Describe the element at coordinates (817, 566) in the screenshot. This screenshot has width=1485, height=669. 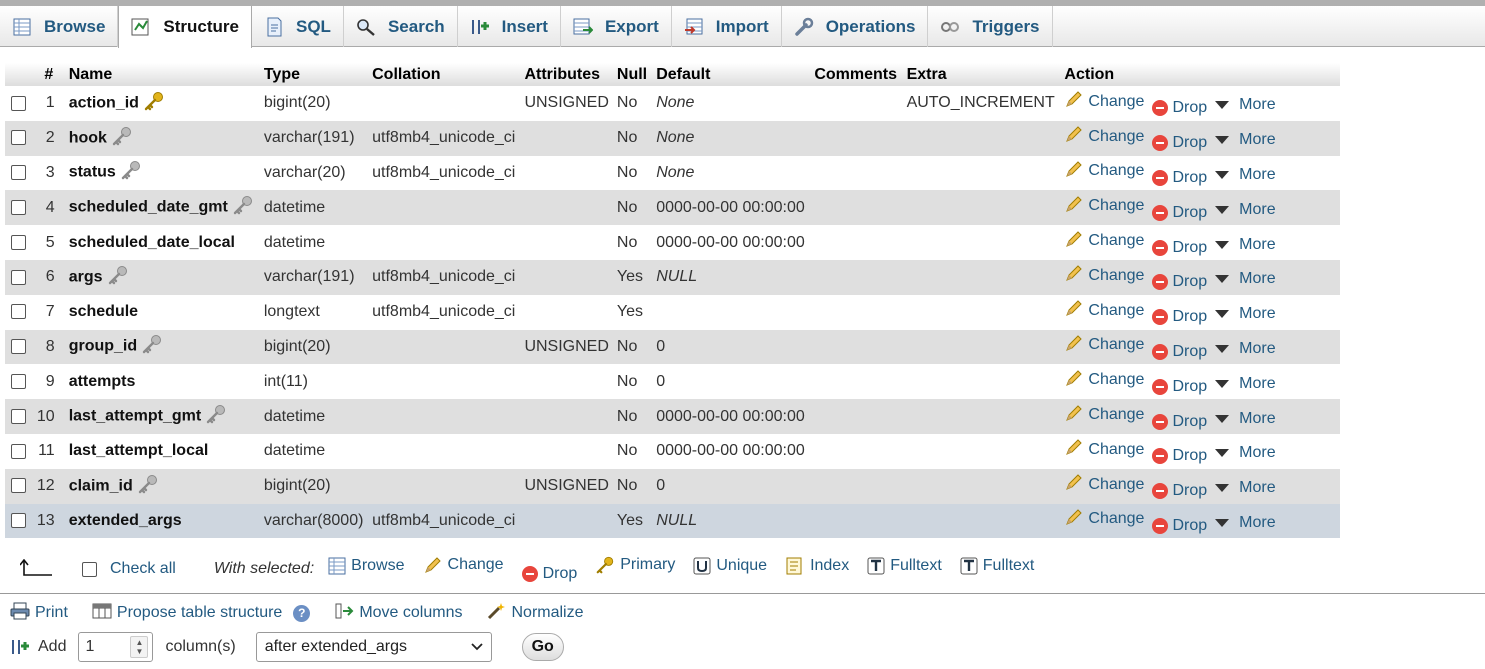
I see `bulk-index-button: Index` at that location.